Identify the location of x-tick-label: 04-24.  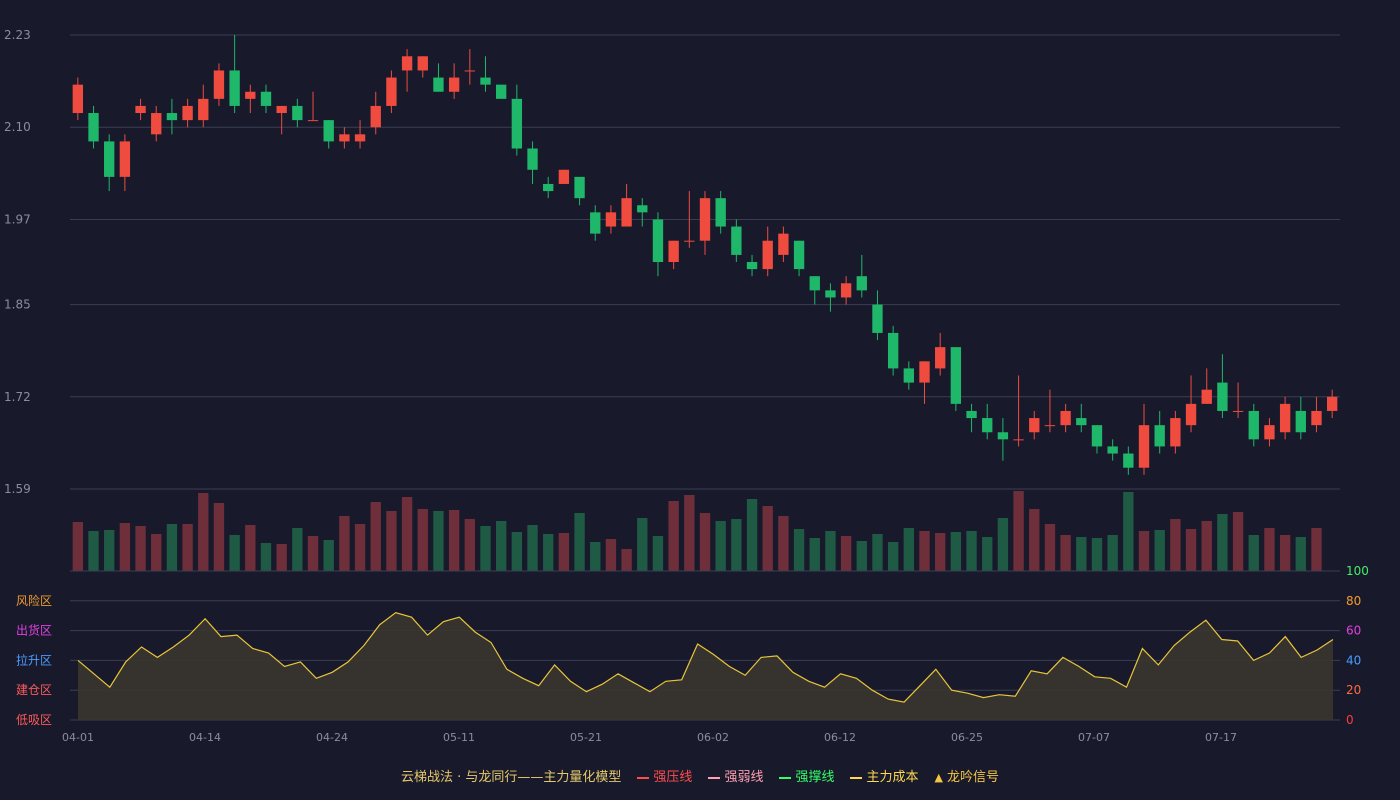
(332, 737).